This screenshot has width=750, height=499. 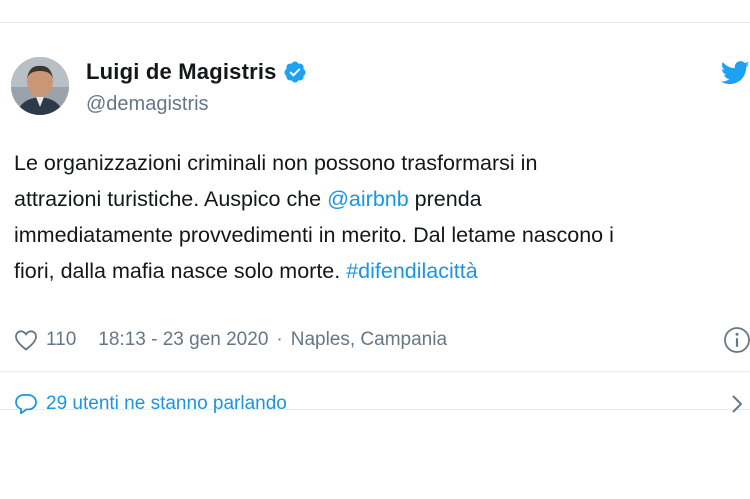 I want to click on avatar-image, so click(x=40, y=86).